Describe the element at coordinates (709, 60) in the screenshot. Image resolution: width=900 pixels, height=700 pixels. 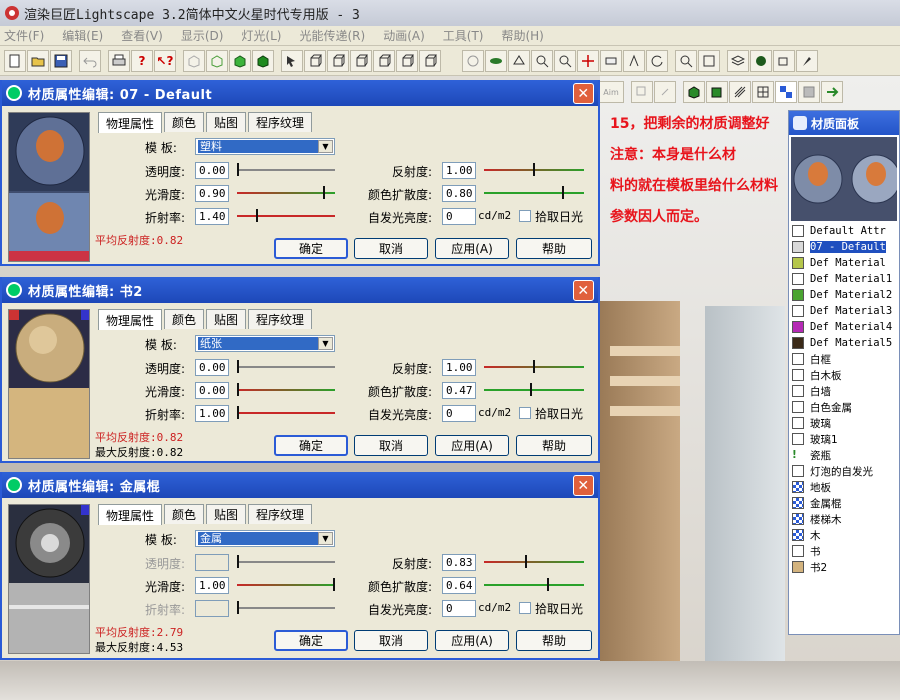
I see `zoom-extents-icon` at that location.